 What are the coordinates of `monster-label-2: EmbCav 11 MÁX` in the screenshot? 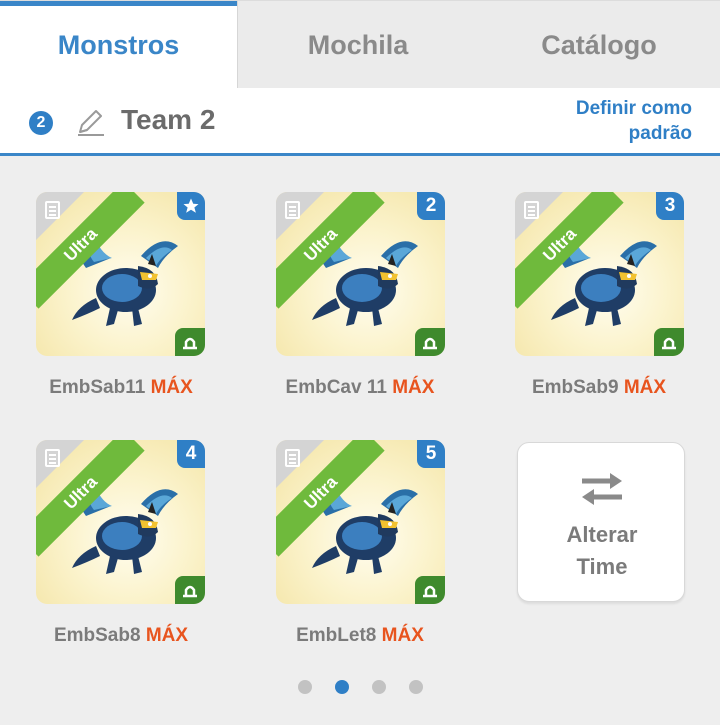 It's located at (360, 388).